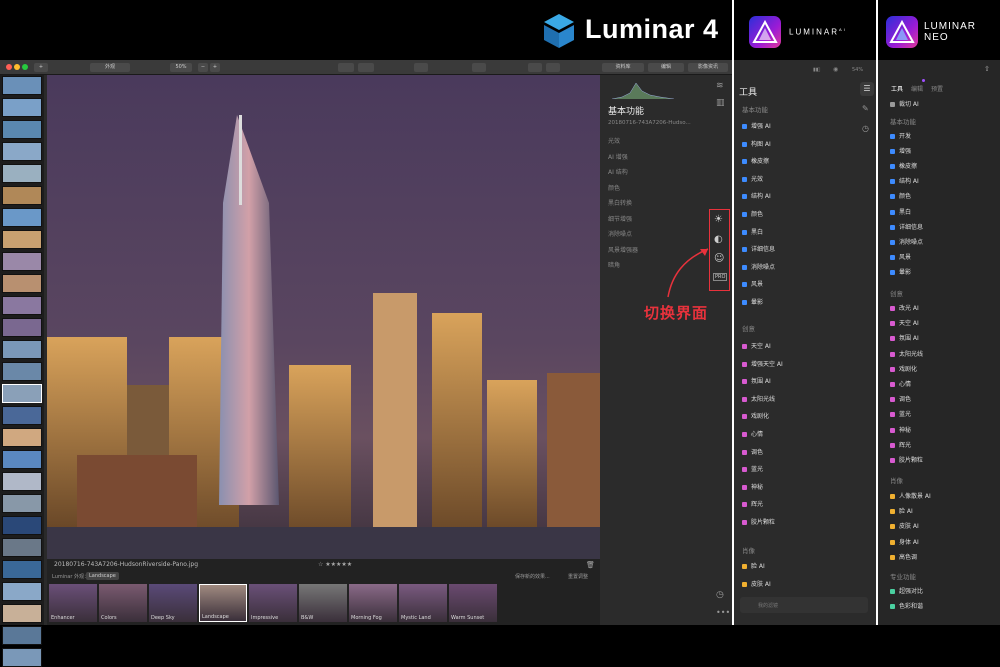  Describe the element at coordinates (719, 258) in the screenshot. I see `face-icon: ☺` at that location.